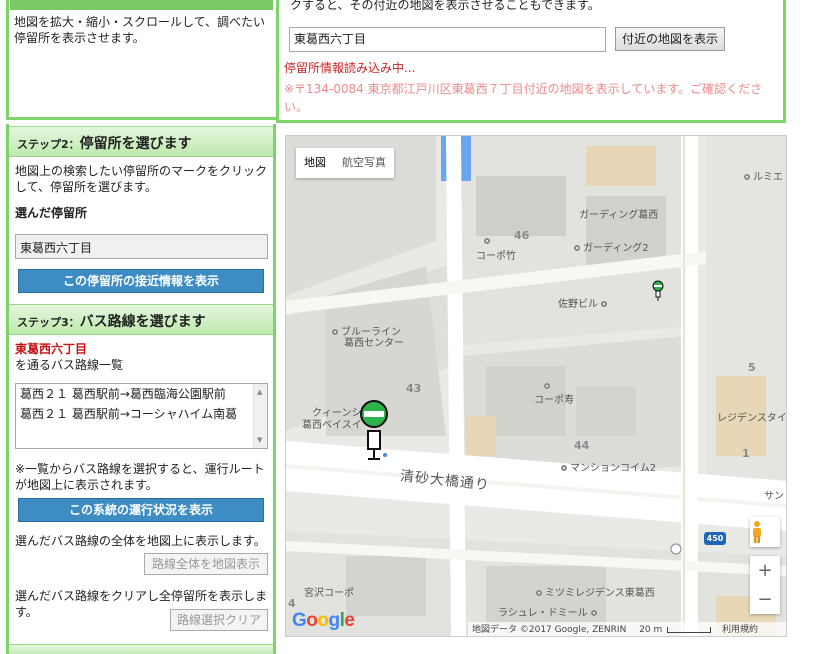 The width and height of the screenshot is (816, 654). Describe the element at coordinates (140, 477) in the screenshot. I see `step3-note: ※一覧からバス路線を選択すると、運行ルートが地図上に表示されます。` at that location.